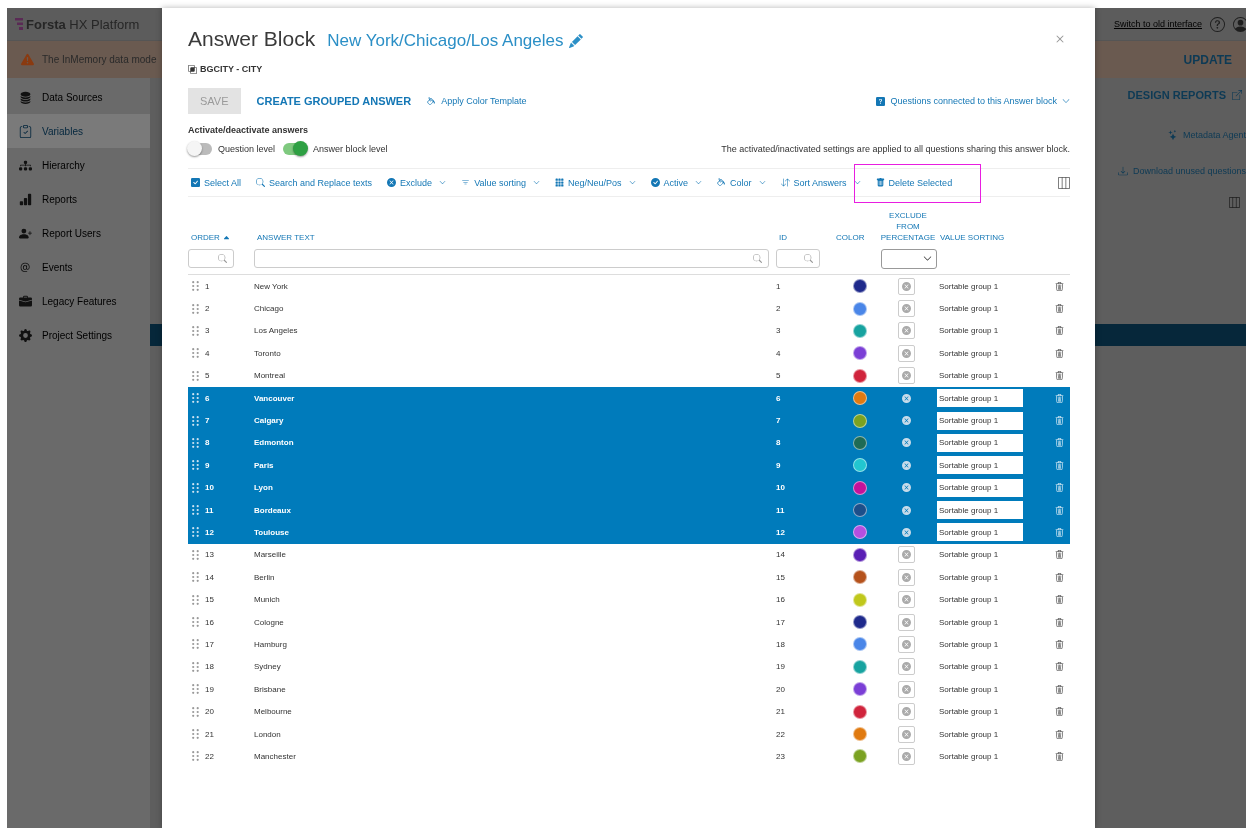 The image size is (1246, 828). Describe the element at coordinates (629, 398) in the screenshot. I see `table-row: 6 Vancouver 6 Sortable group 1` at that location.